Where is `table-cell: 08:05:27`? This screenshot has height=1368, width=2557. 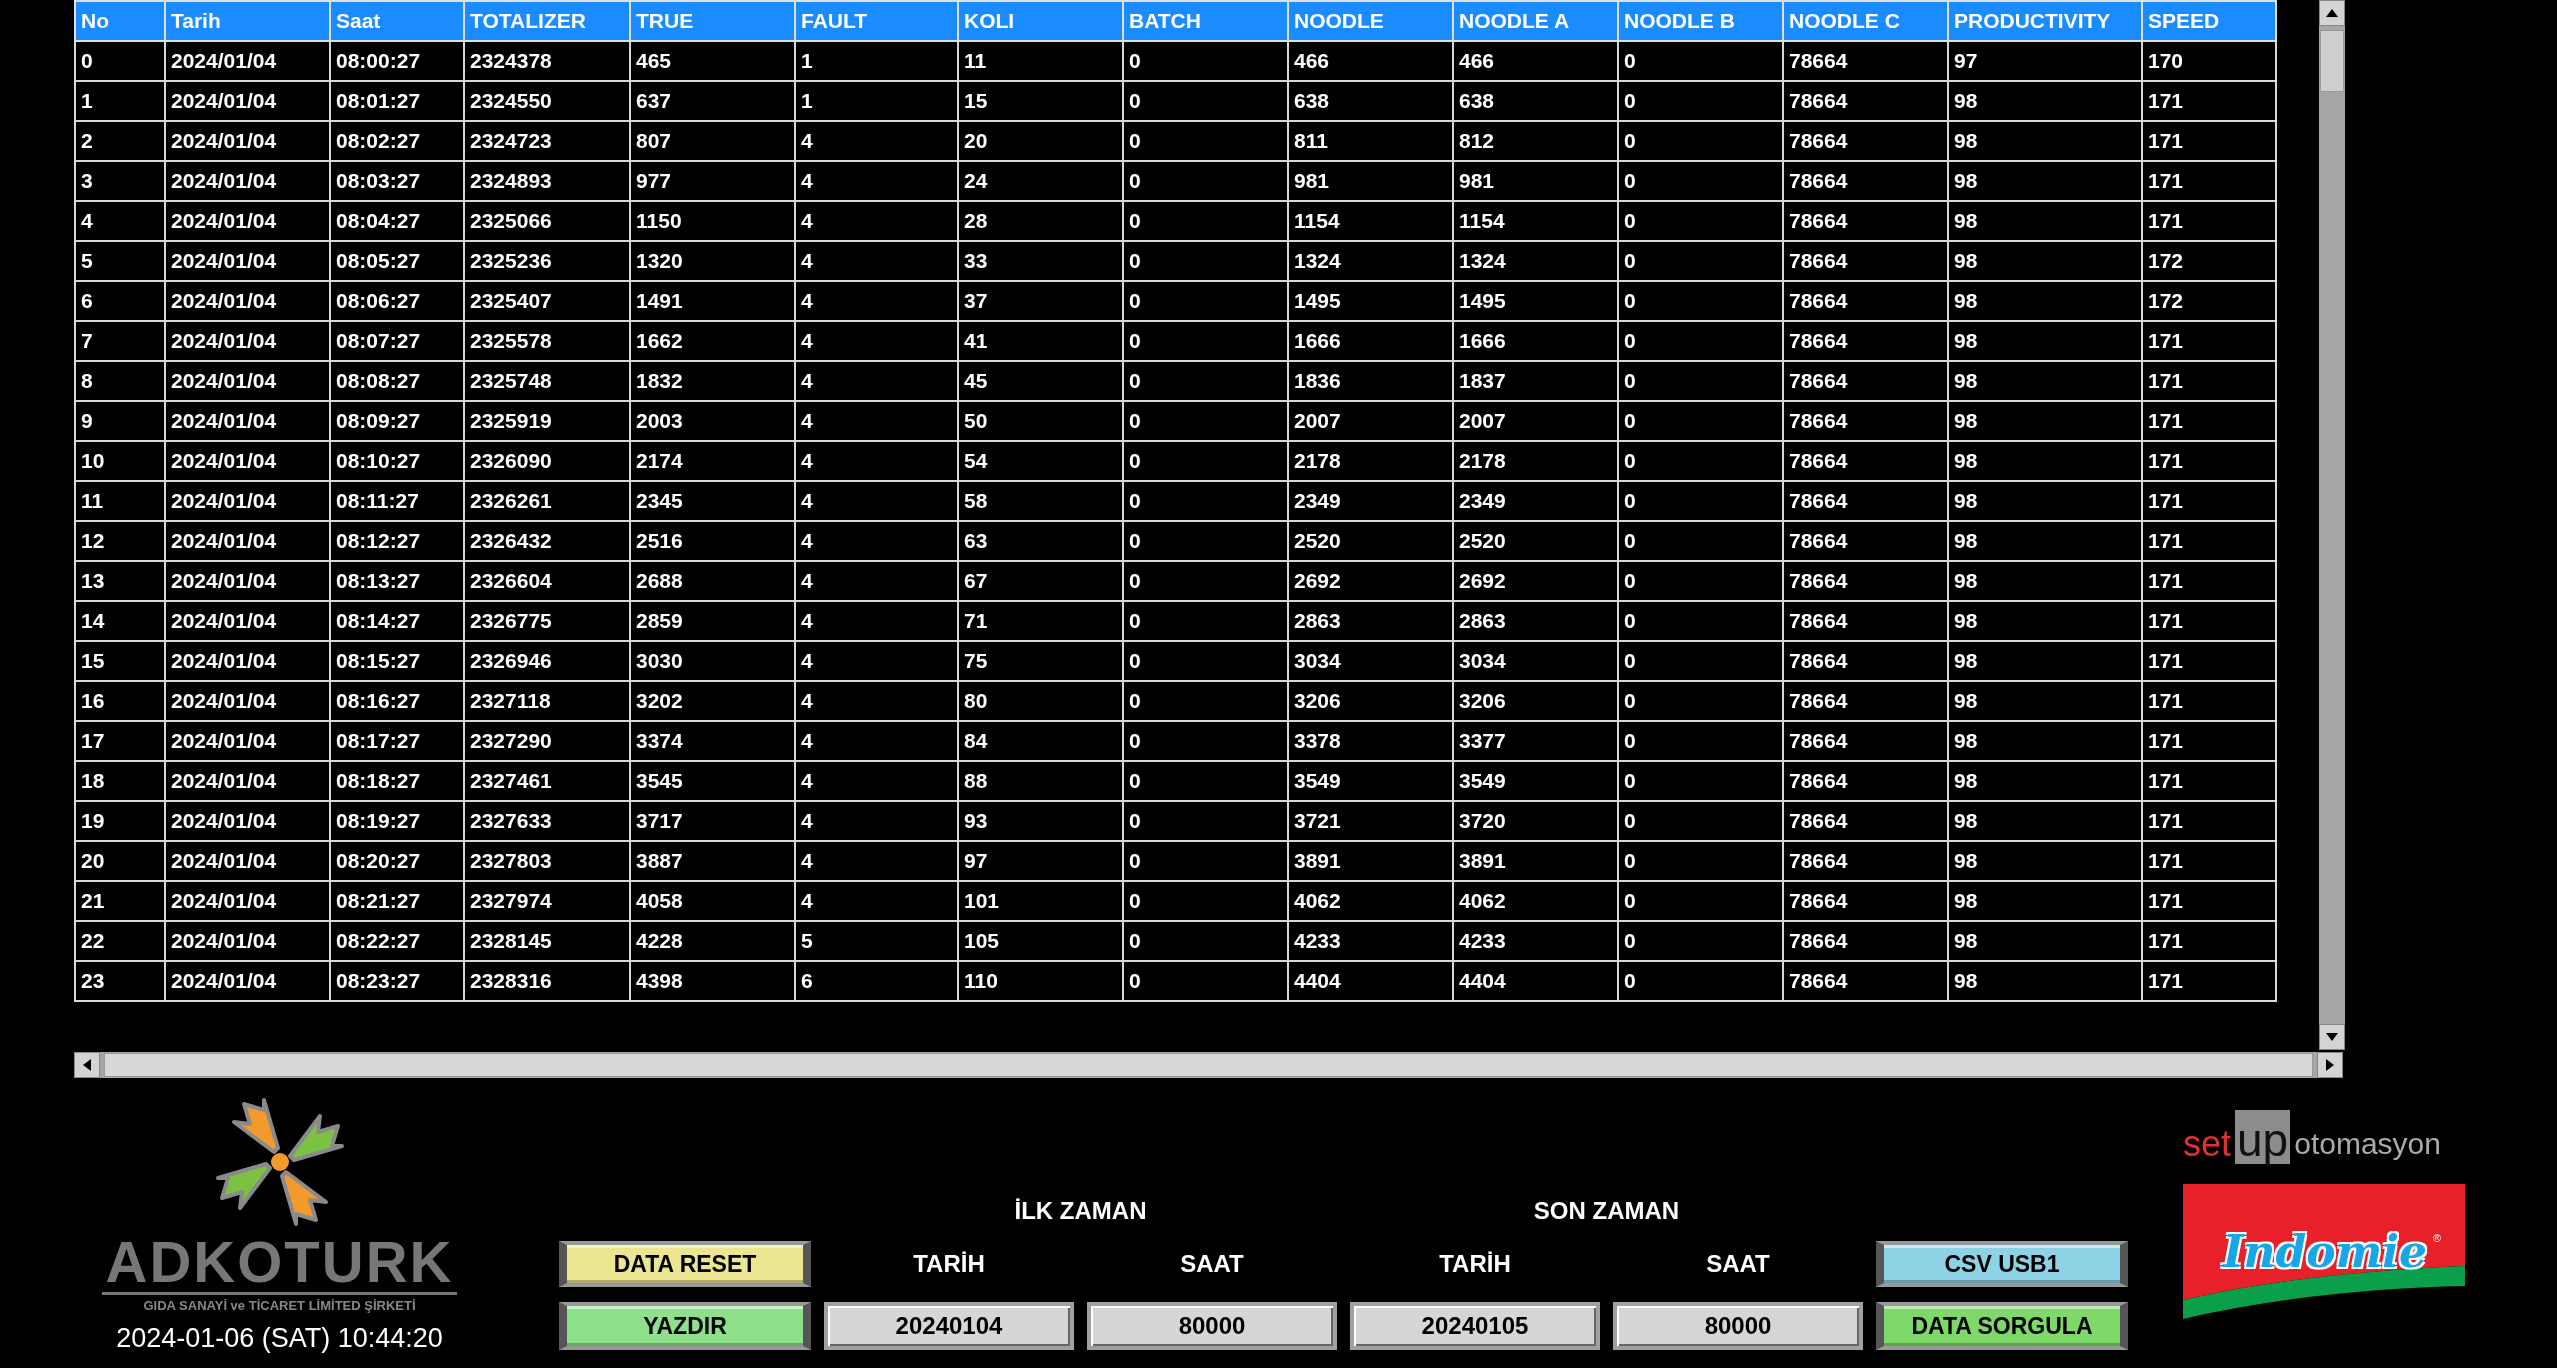
table-cell: 08:05:27 is located at coordinates (397, 261).